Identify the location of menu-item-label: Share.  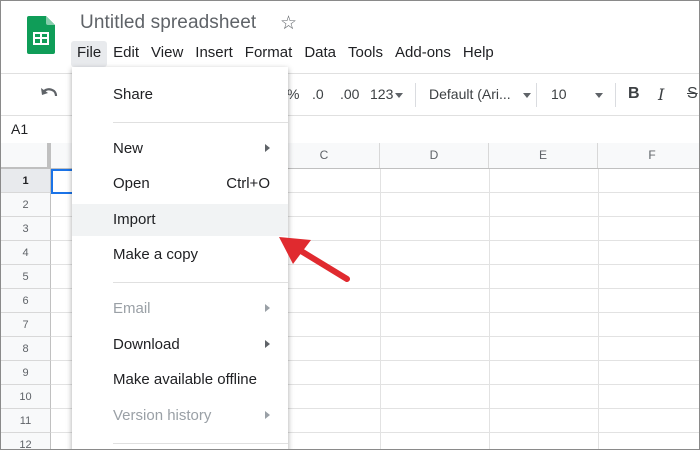
(133, 94).